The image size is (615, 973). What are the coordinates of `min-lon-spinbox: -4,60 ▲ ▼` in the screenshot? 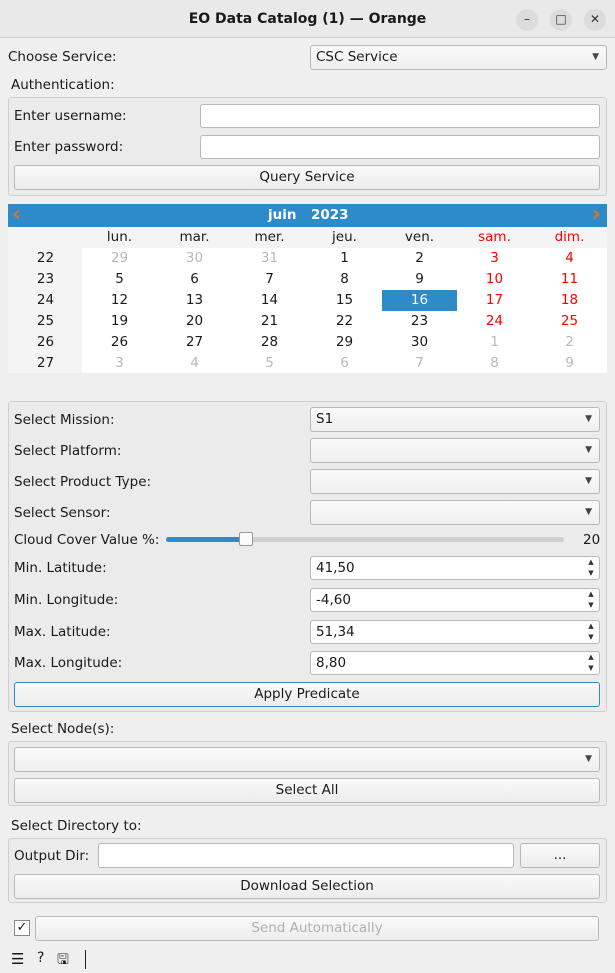 It's located at (455, 600).